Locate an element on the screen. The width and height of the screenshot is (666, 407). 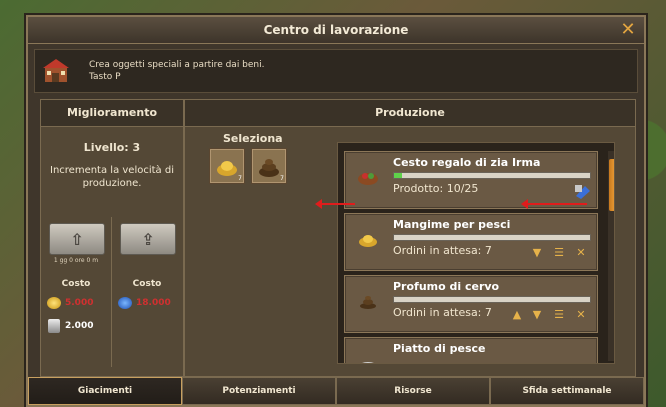
select-label: Seleziona is located at coordinates (253, 138).